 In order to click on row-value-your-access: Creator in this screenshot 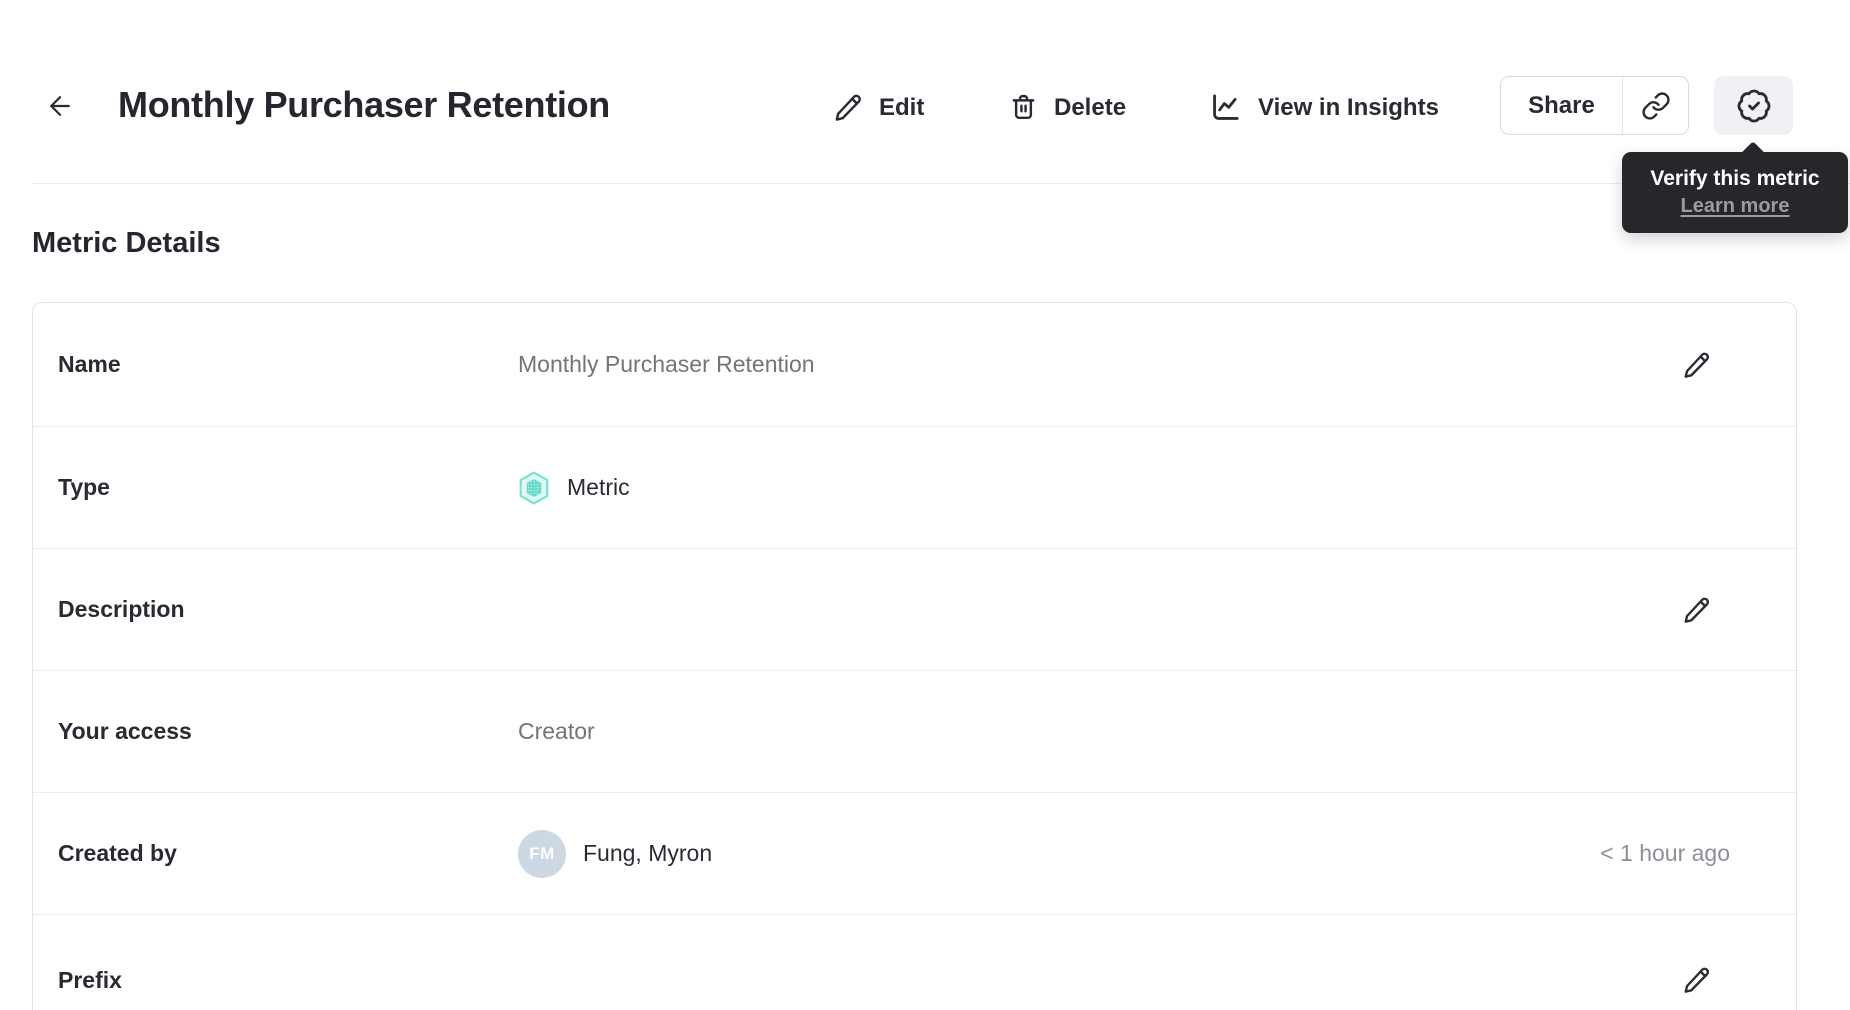, I will do `click(556, 731)`.